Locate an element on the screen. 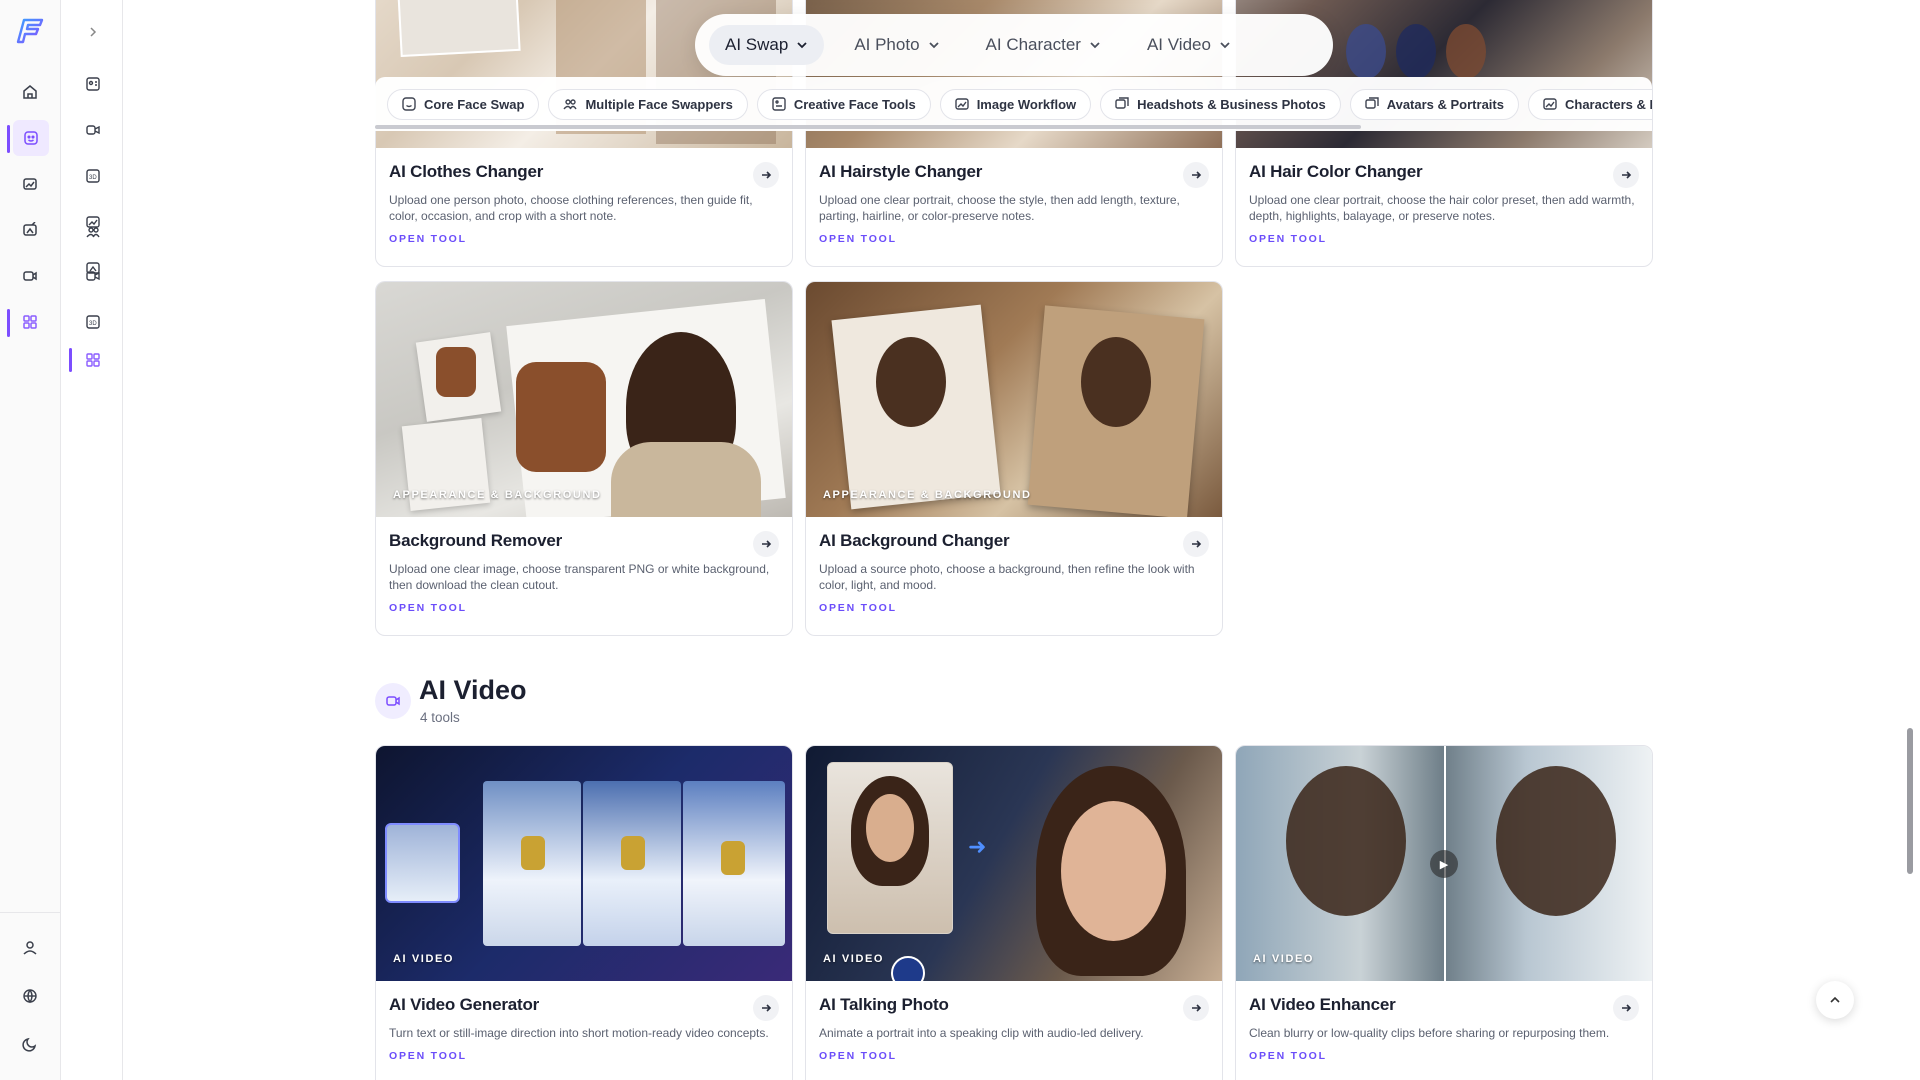 Image resolution: width=1920 pixels, height=1080 pixels. video-icon is located at coordinates (30, 276).